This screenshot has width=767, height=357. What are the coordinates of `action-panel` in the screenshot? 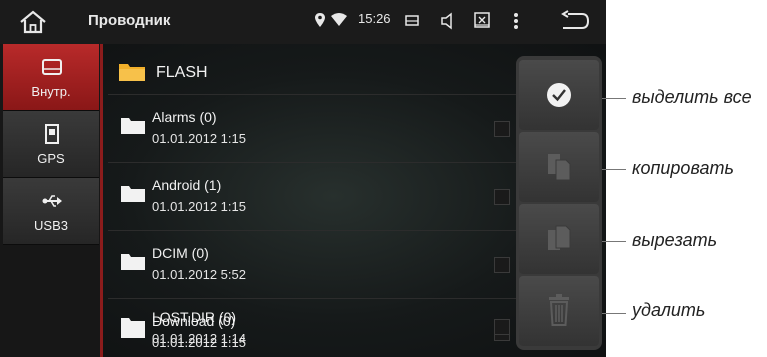 It's located at (559, 203).